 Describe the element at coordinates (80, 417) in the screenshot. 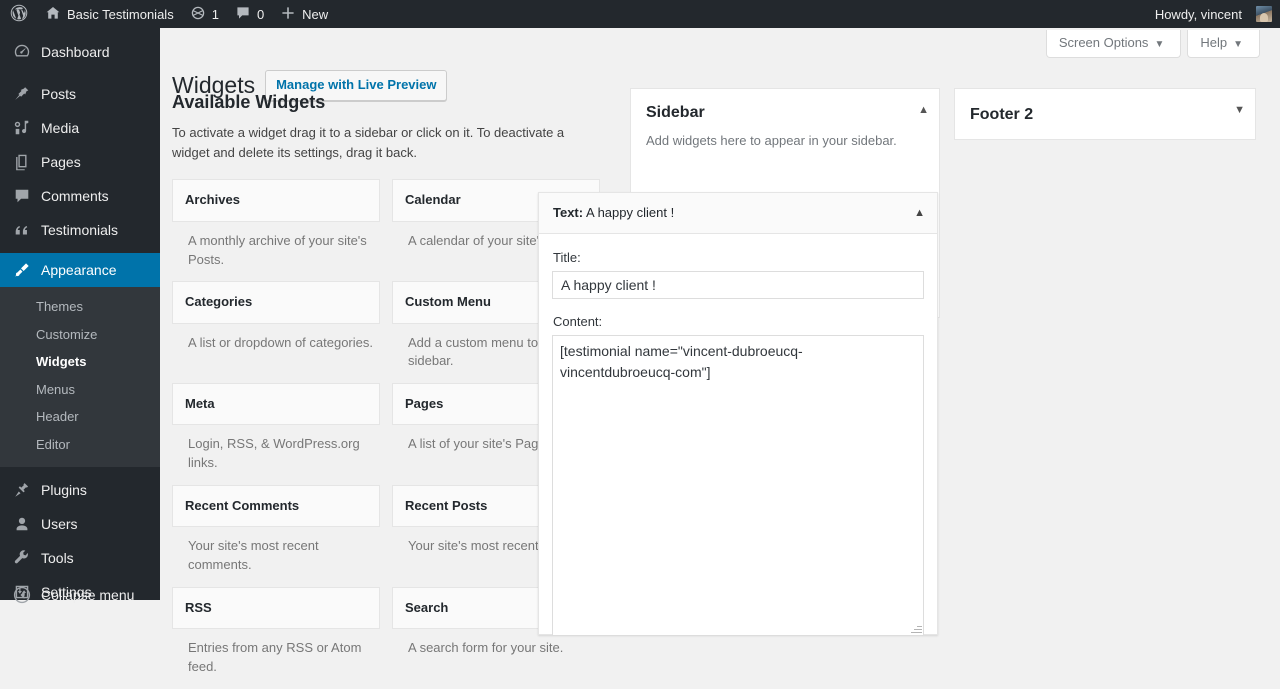

I see `submenu-item-header: Header` at that location.